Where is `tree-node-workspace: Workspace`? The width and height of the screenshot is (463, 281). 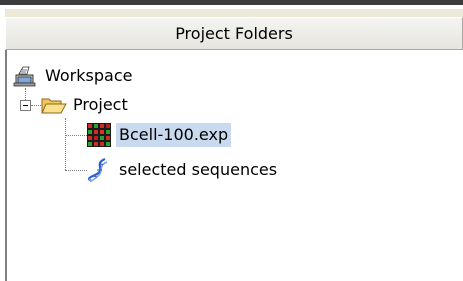 tree-node-workspace: Workspace is located at coordinates (74, 76).